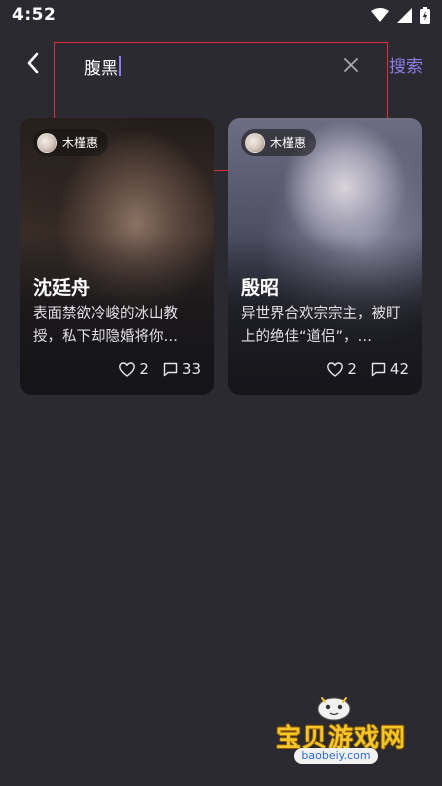 Image resolution: width=442 pixels, height=786 pixels. I want to click on search-input: 腹黑, so click(101, 66).